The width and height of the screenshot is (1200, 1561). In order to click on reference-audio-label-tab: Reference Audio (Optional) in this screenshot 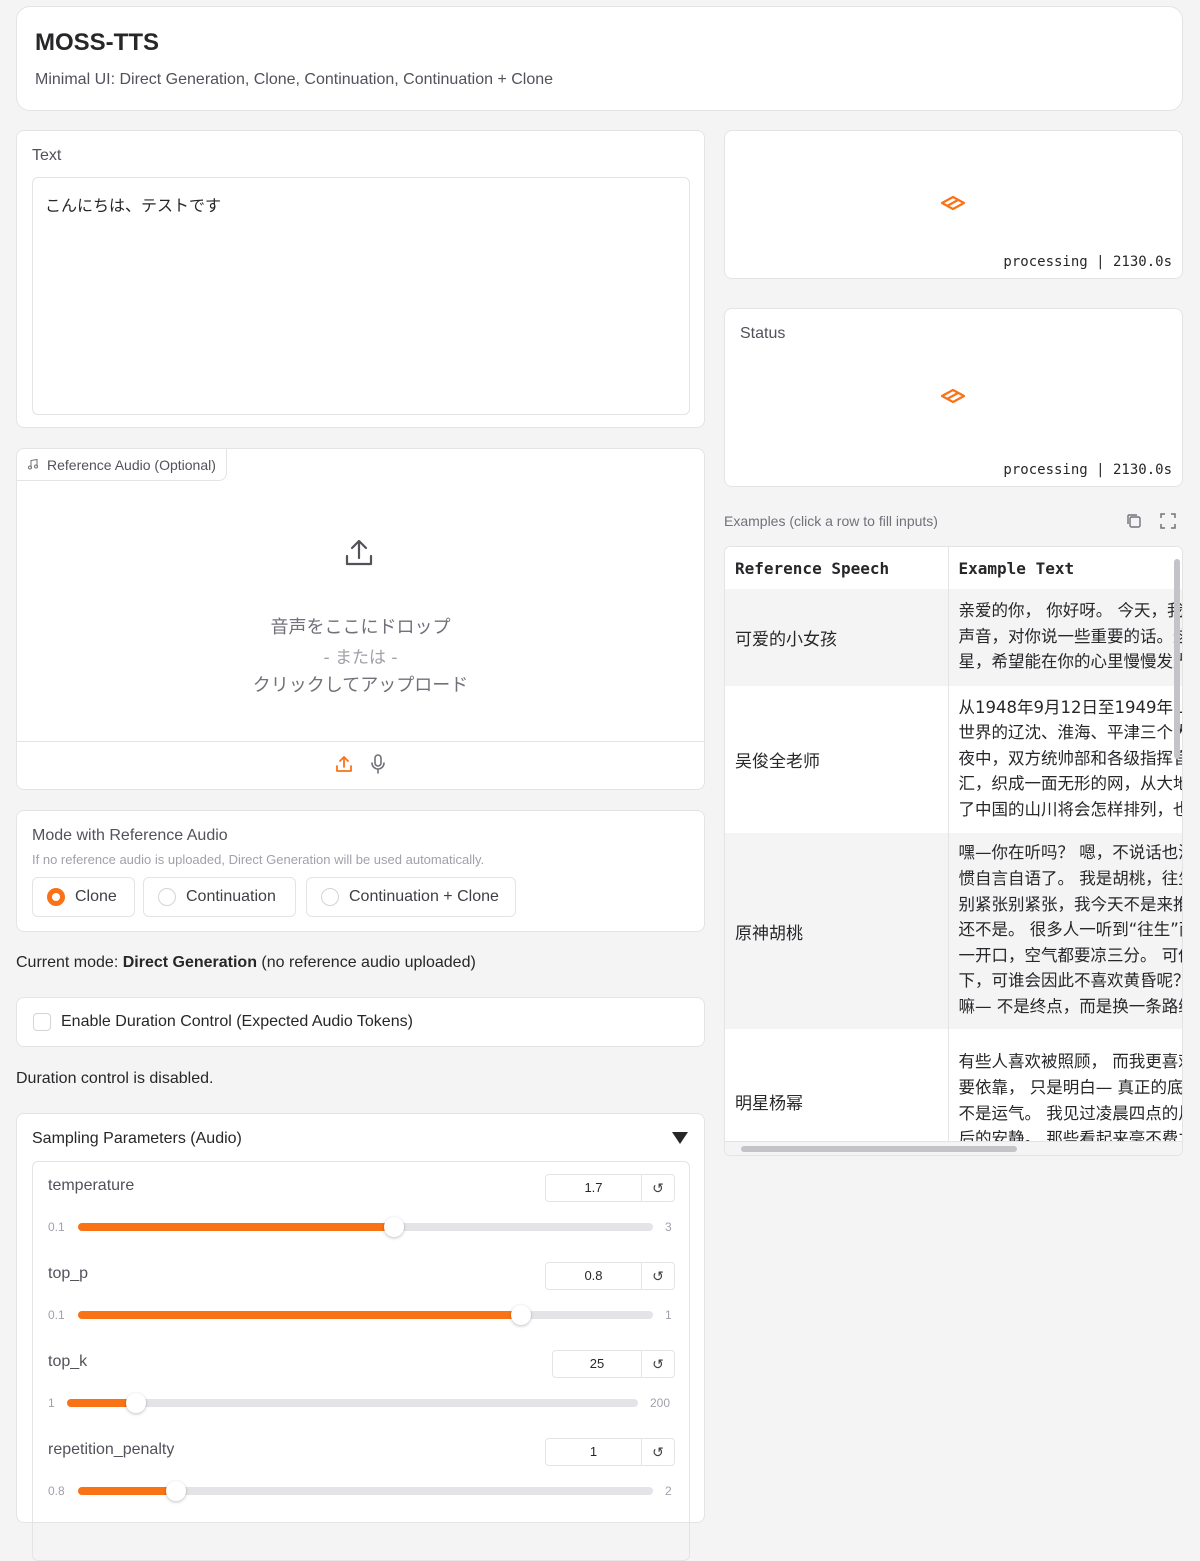, I will do `click(122, 465)`.